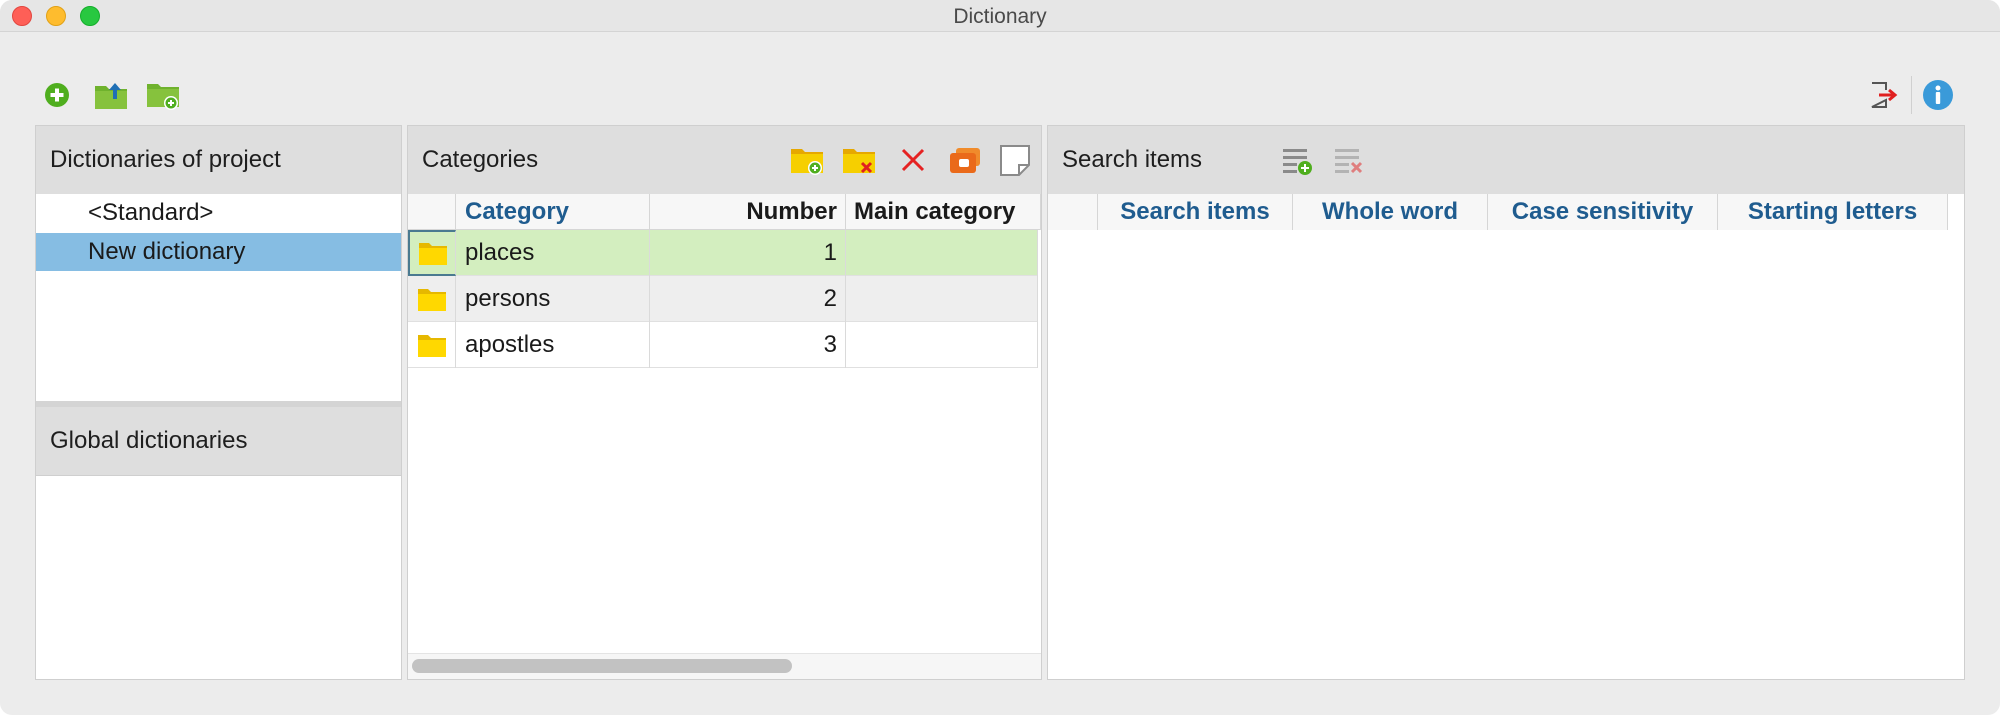 The width and height of the screenshot is (2000, 715). I want to click on column-header-case-sensitivity: Case sensitivity, so click(1603, 212).